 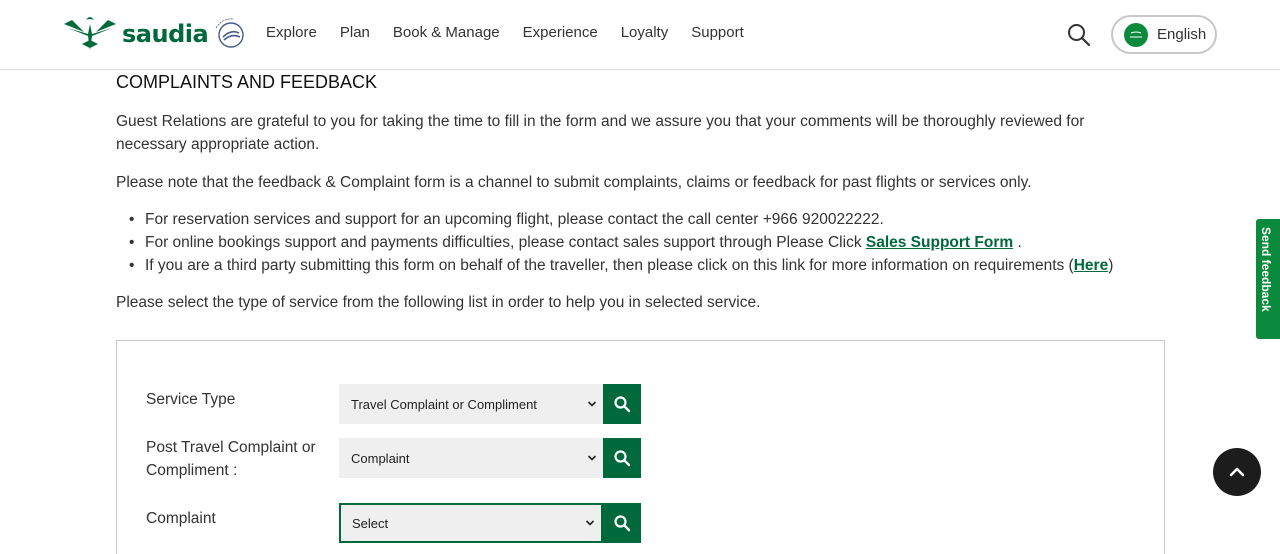 I want to click on nav-support: Support, so click(x=717, y=32).